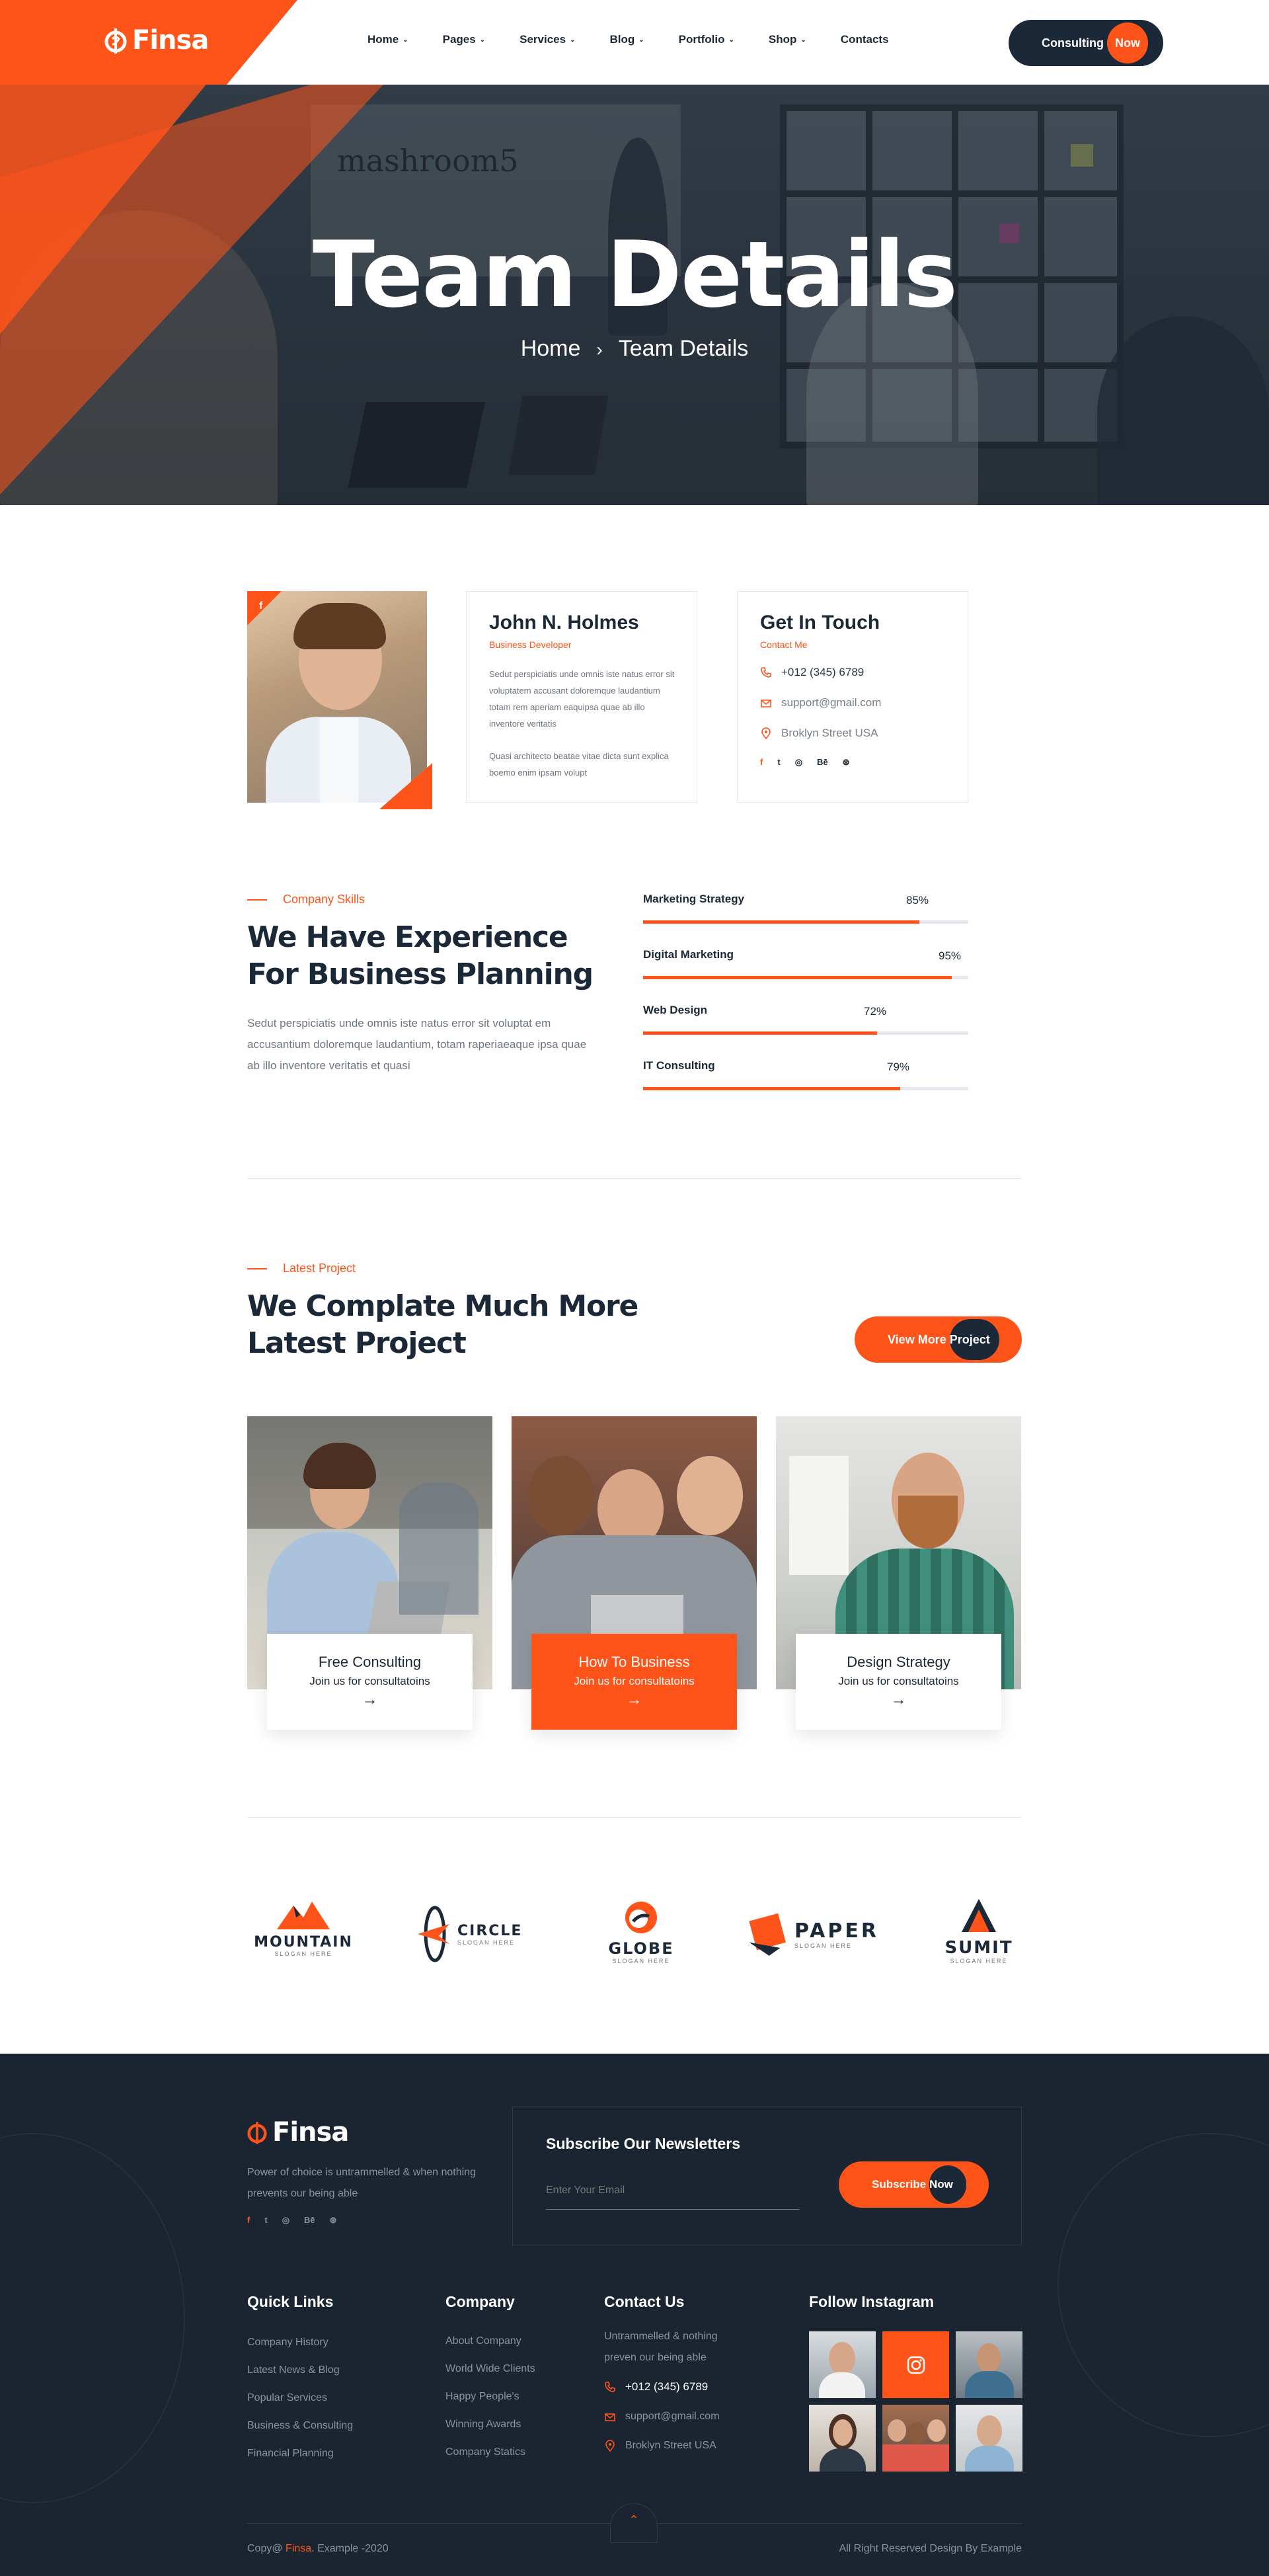  Describe the element at coordinates (899, 2184) in the screenshot. I see `btn-label-a: Subscribe` at that location.